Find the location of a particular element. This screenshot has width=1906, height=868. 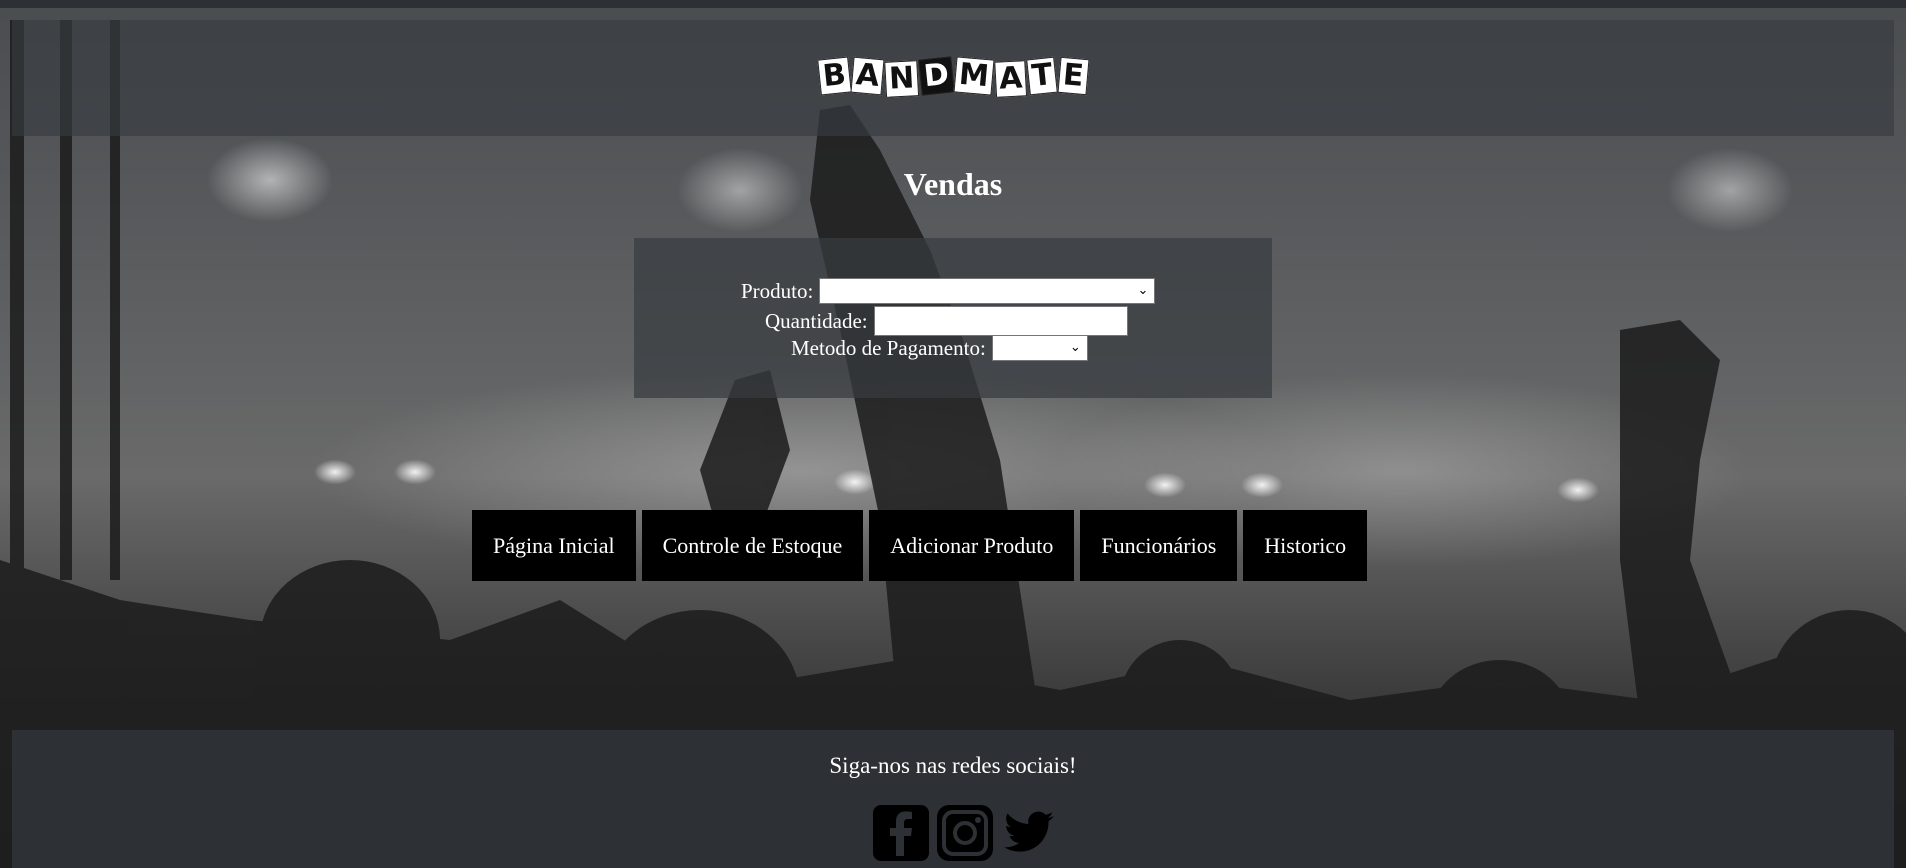

quantity-row: Quantidade: is located at coordinates (946, 321).